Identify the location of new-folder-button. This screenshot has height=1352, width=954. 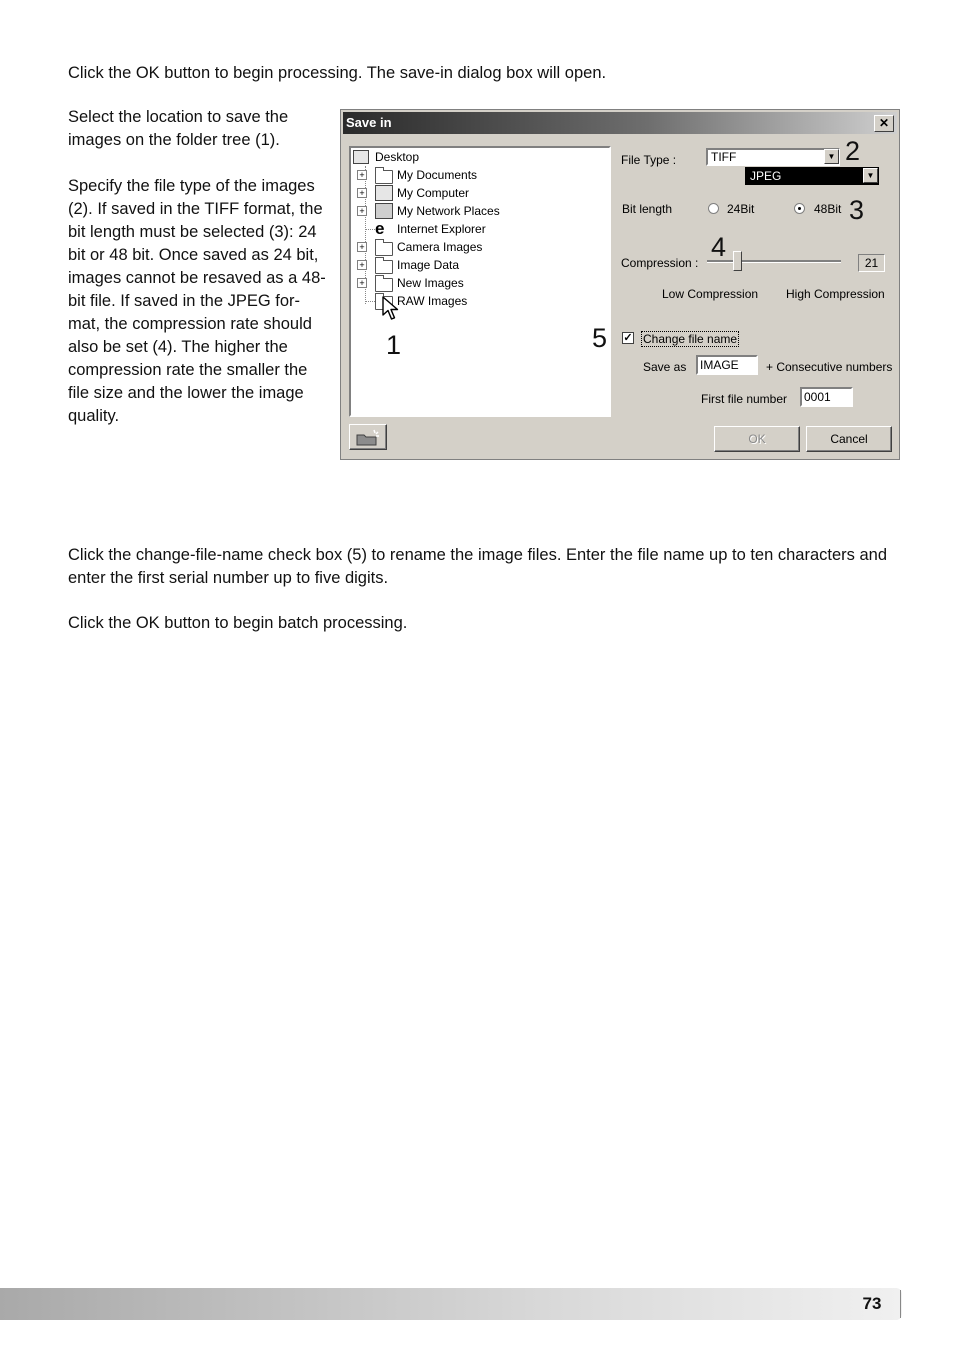
(368, 437).